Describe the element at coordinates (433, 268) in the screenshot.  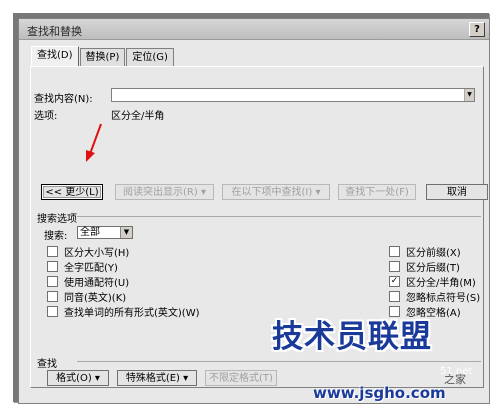
I see `checkbox-label: 区分后缀(T)` at that location.